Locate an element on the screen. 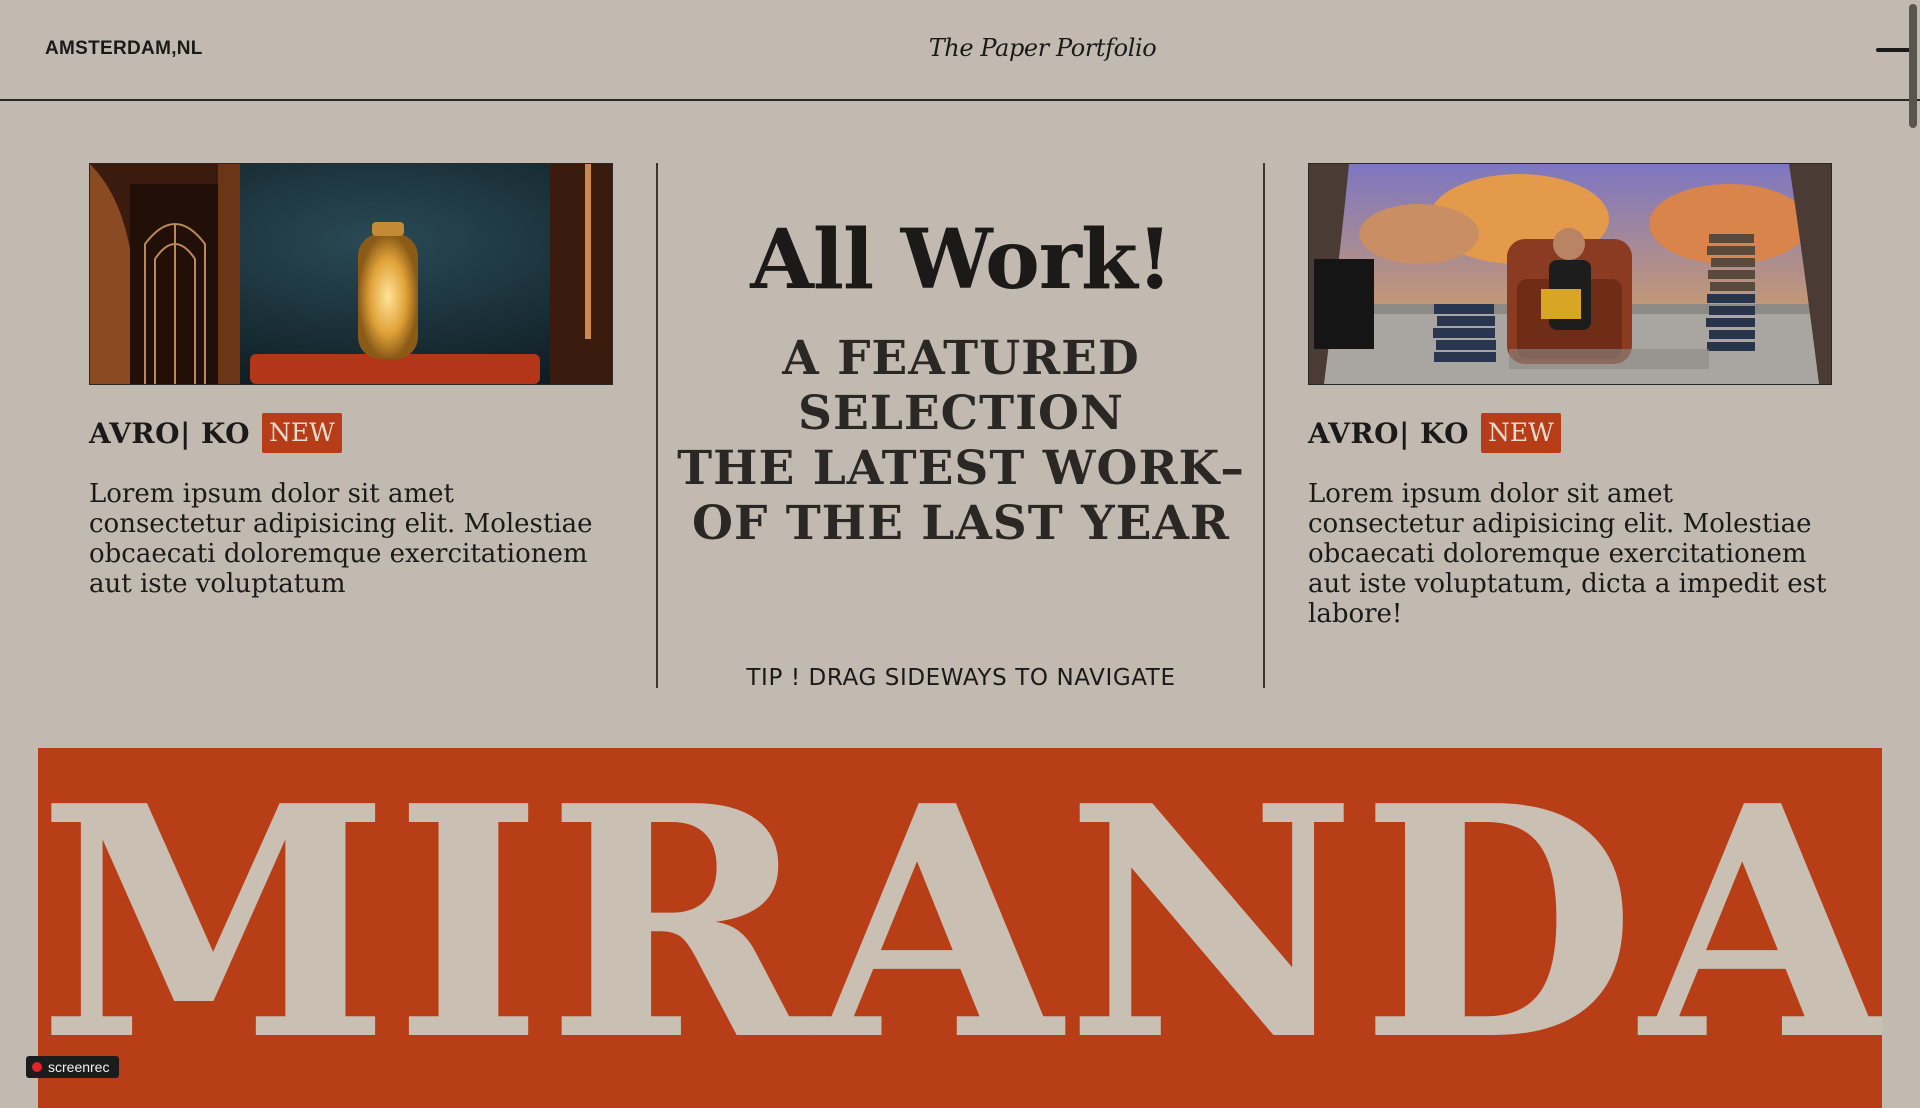 The height and width of the screenshot is (1108, 1920). subtitle-line: A FEATURED is located at coordinates (961, 358).